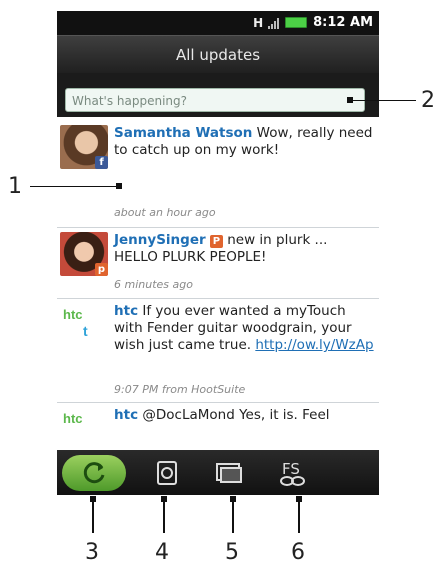 This screenshot has width=433, height=571. What do you see at coordinates (165, 212) in the screenshot?
I see `post-time: about an hour ago` at bounding box center [165, 212].